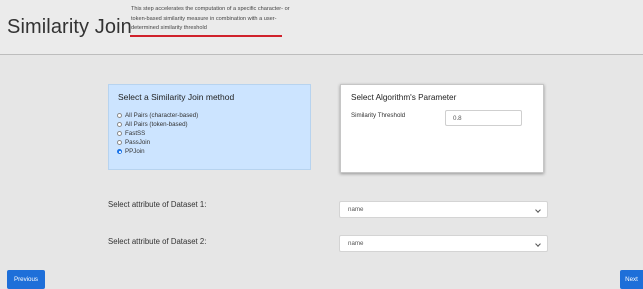 This screenshot has height=289, width=643. I want to click on method-option-label: All Pairs (token-based), so click(156, 124).